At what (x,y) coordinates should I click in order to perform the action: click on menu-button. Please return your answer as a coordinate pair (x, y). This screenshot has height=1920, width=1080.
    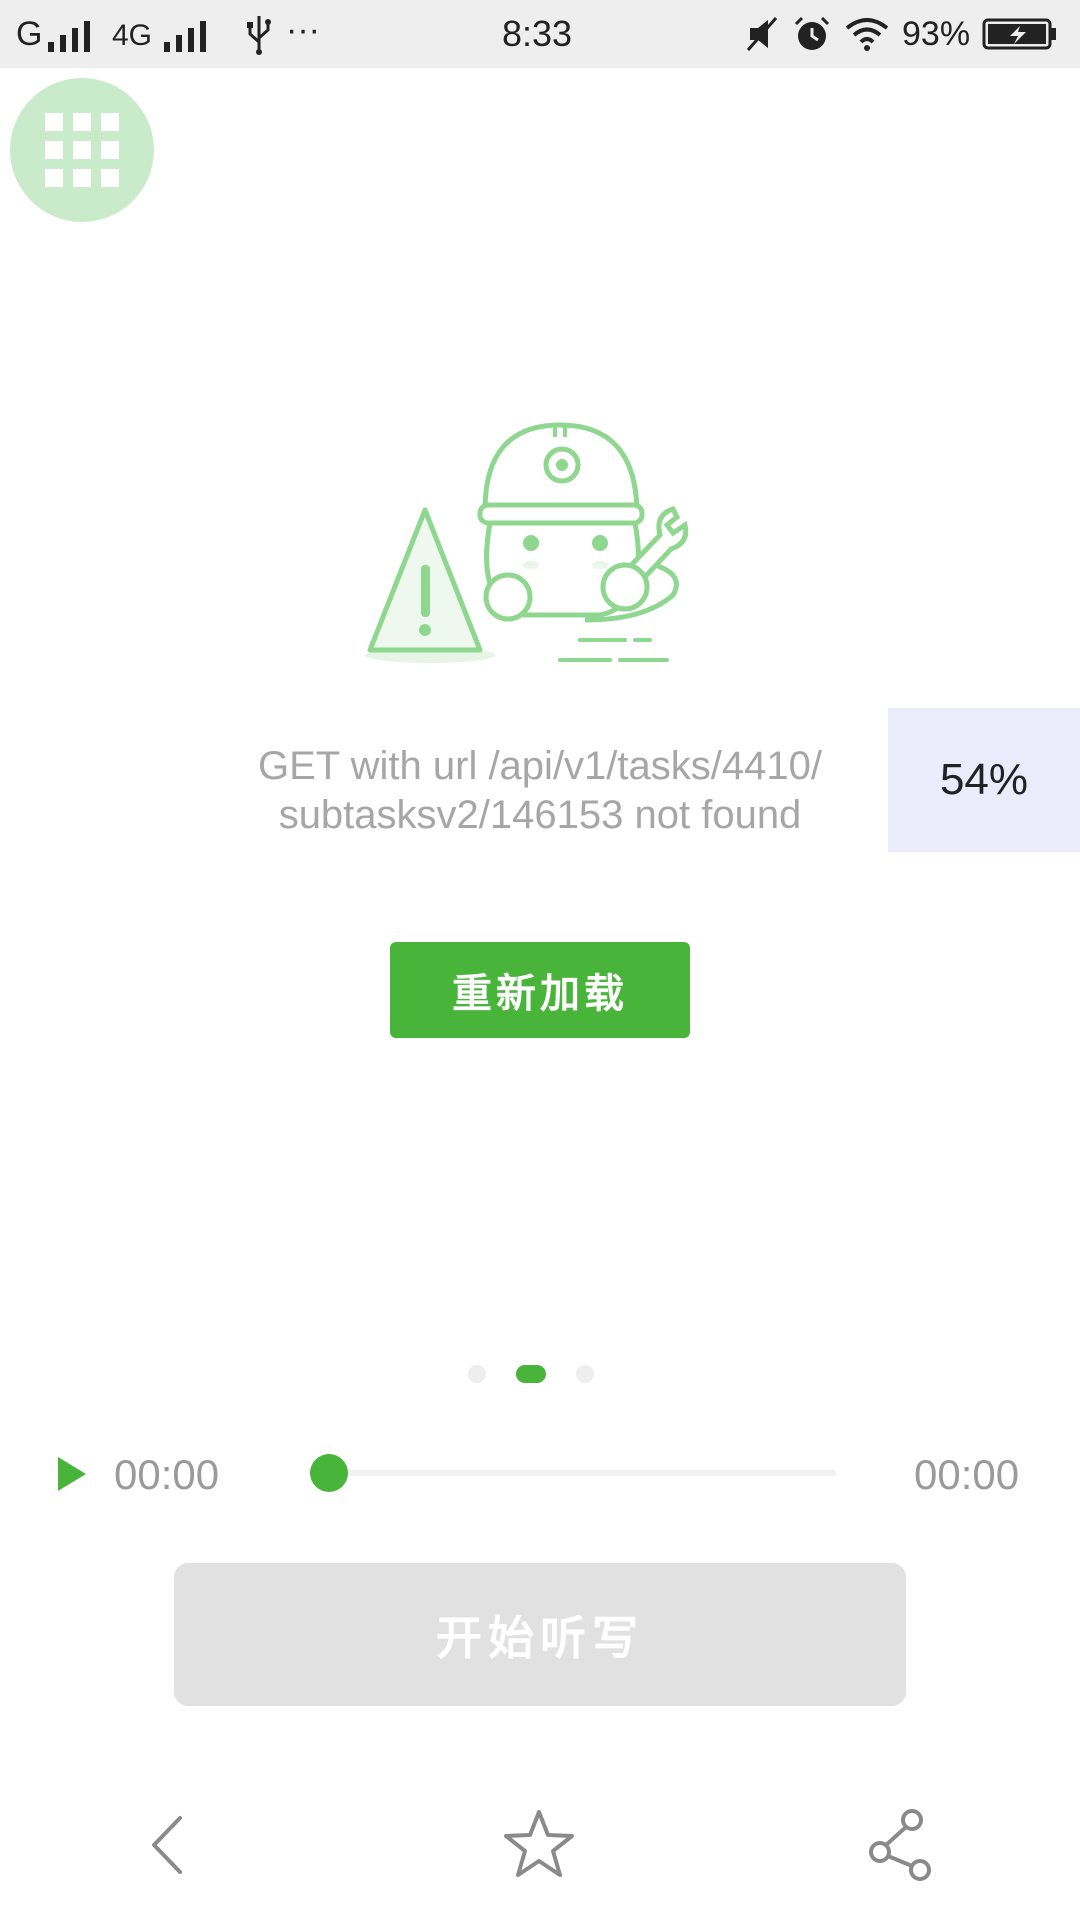
    Looking at the image, I should click on (82, 150).